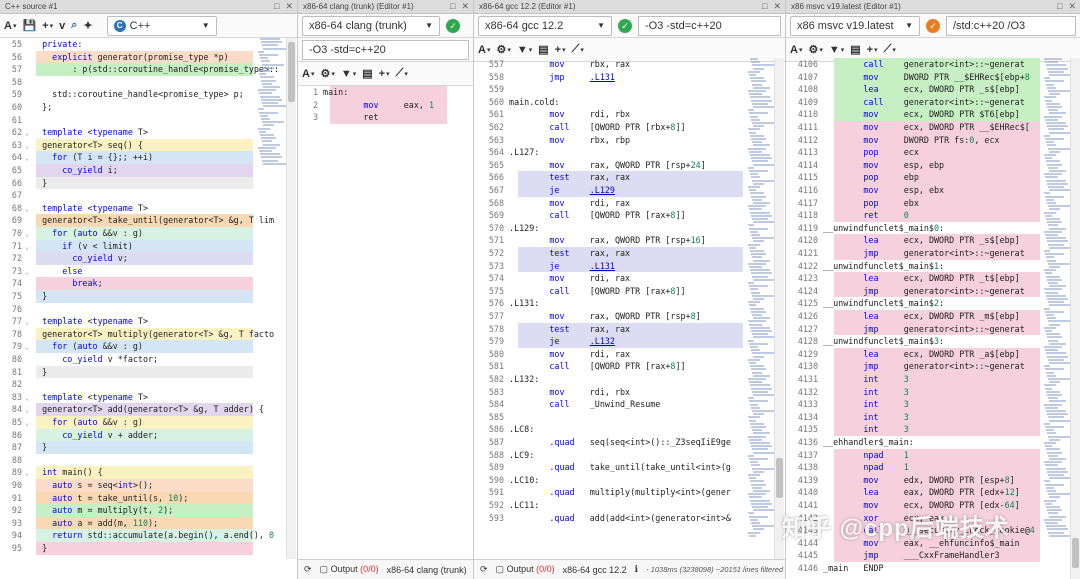 This screenshot has height=579, width=1080. What do you see at coordinates (636, 569) in the screenshot?
I see `info-icon: ℹ` at bounding box center [636, 569].